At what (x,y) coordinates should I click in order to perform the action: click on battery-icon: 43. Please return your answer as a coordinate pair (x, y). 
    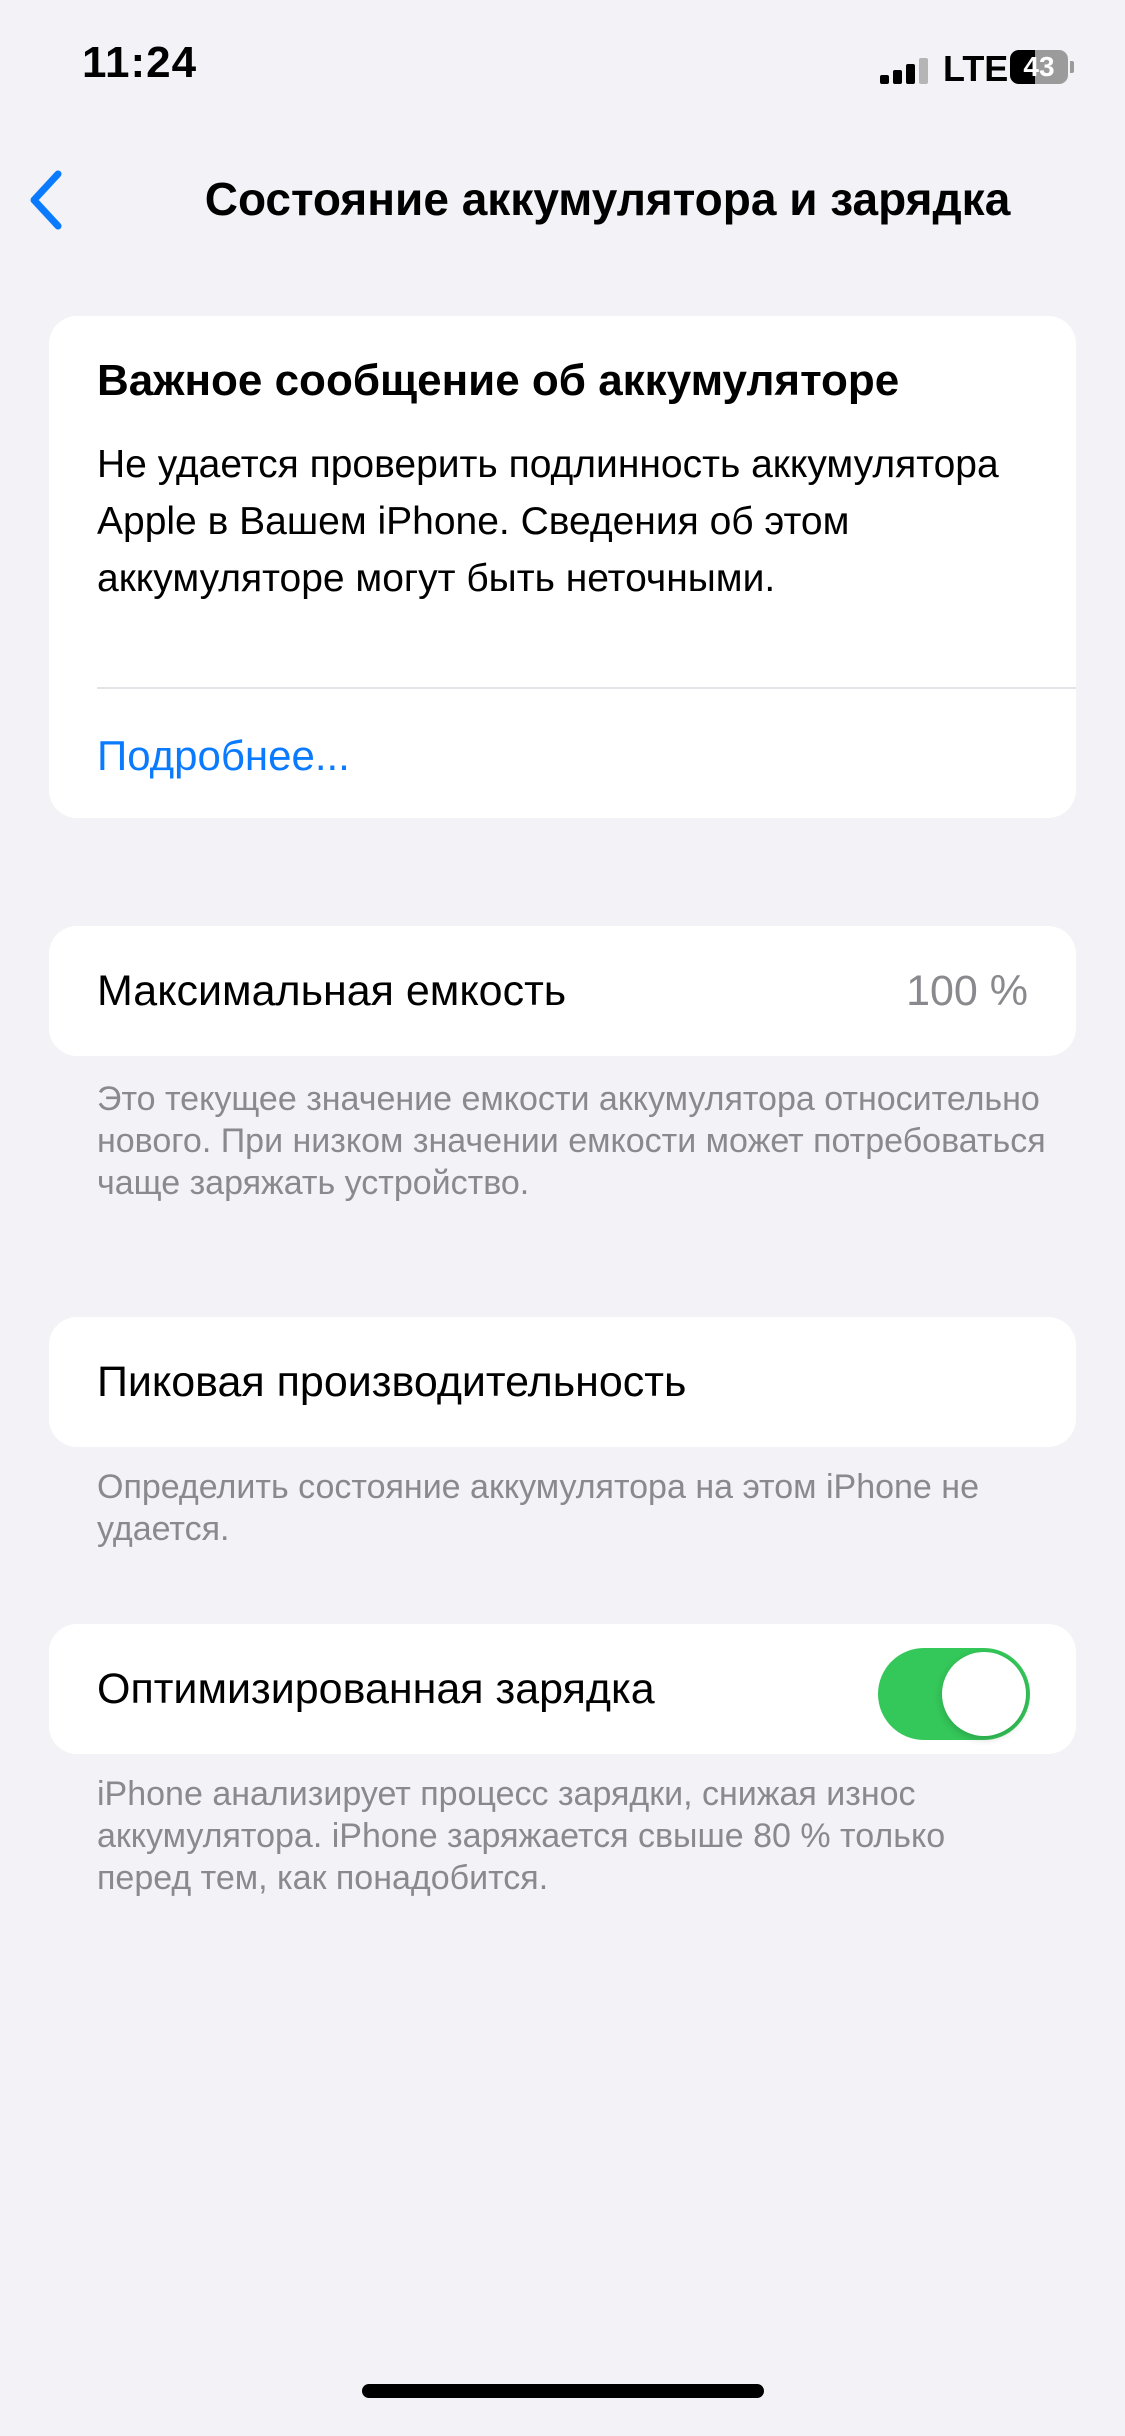
    Looking at the image, I should click on (1042, 68).